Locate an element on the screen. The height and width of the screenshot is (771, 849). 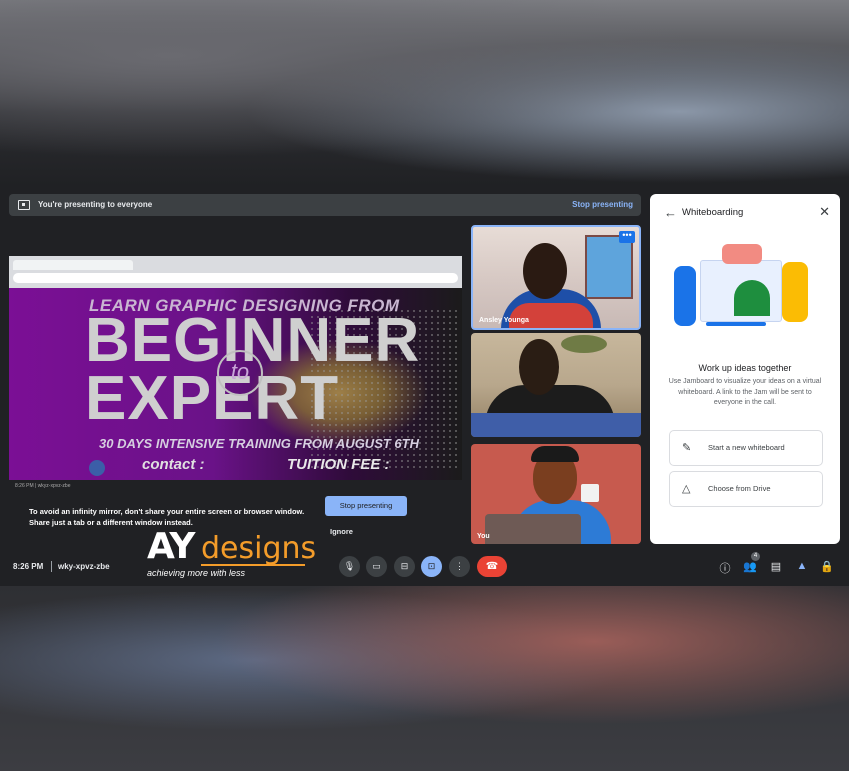
illustration-pen is located at coordinates (736, 324).